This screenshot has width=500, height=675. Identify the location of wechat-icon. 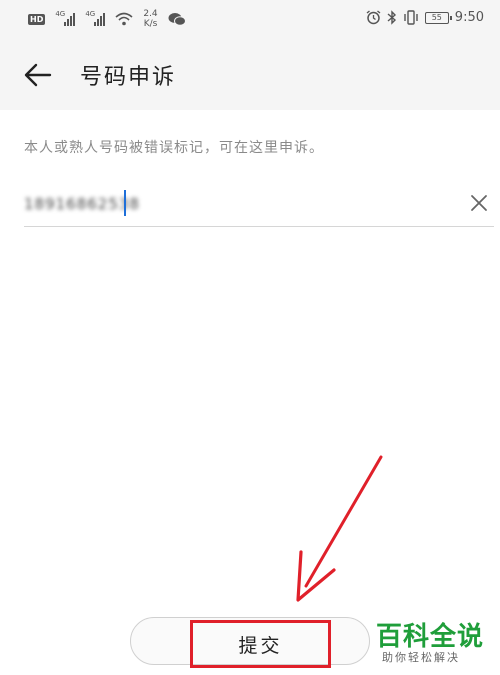
(177, 19).